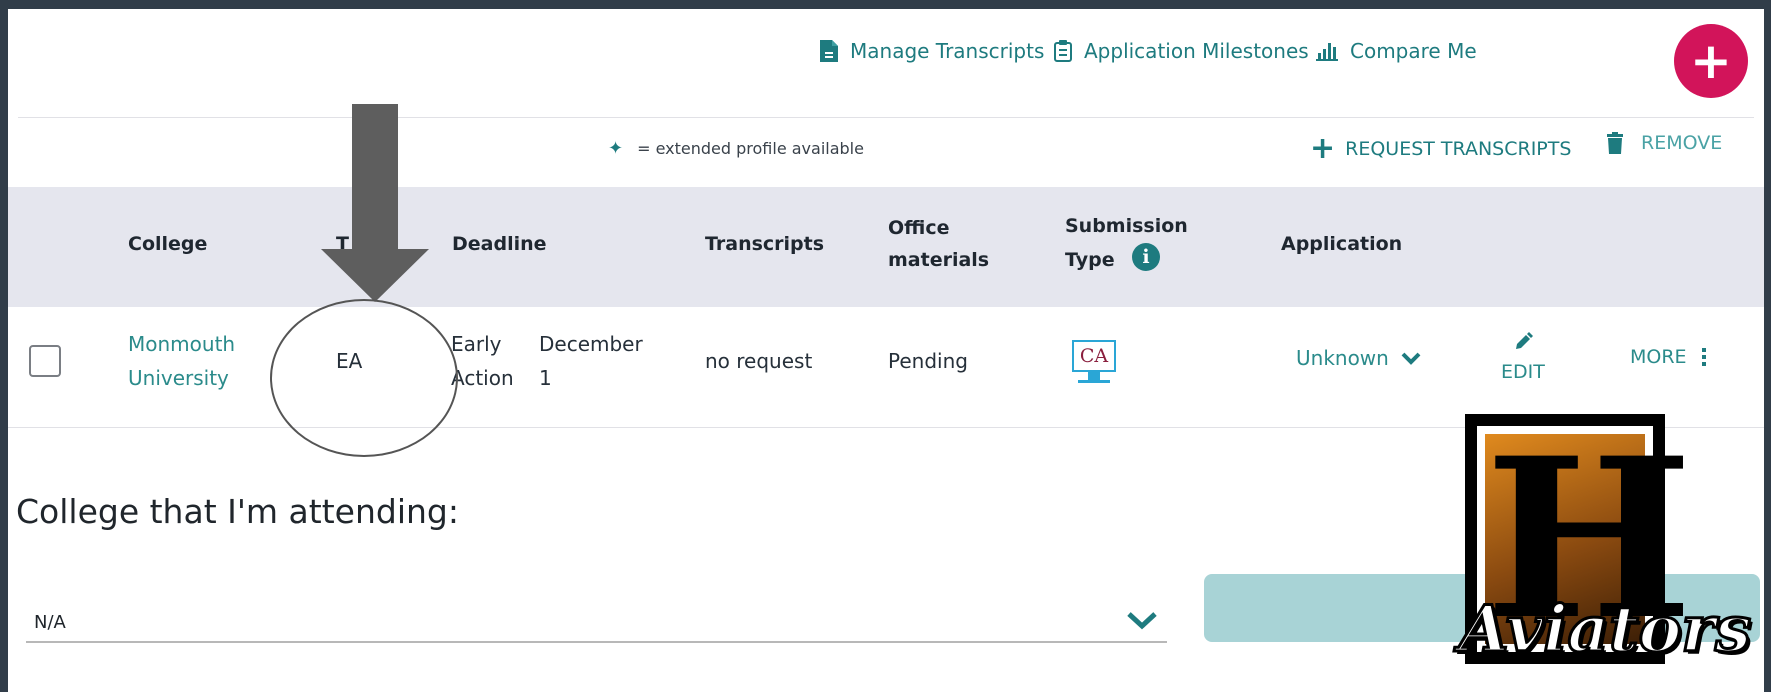 Image resolution: width=1771 pixels, height=692 pixels. I want to click on aviators-logo: H Aviators, so click(1605, 553).